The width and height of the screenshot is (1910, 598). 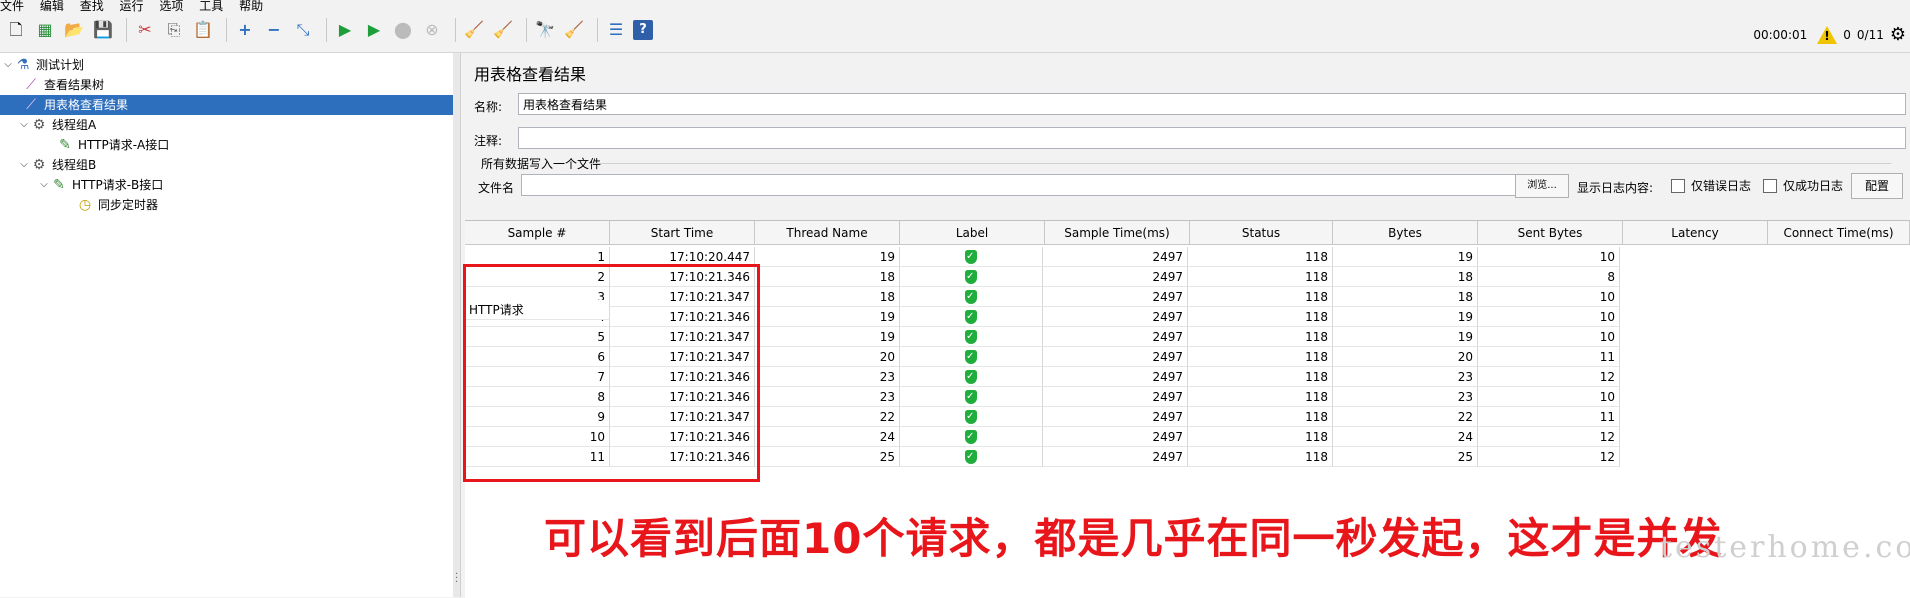 I want to click on column-header: Thread Name, so click(x=827, y=233).